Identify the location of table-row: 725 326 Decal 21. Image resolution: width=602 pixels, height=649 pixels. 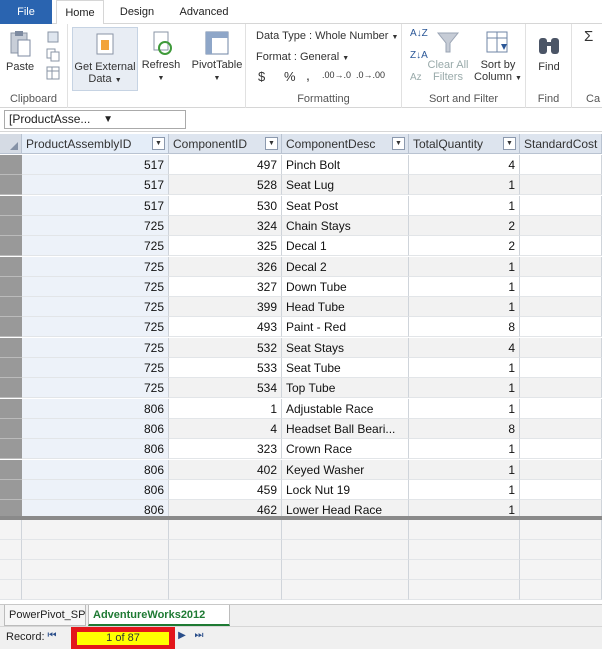
(301, 266).